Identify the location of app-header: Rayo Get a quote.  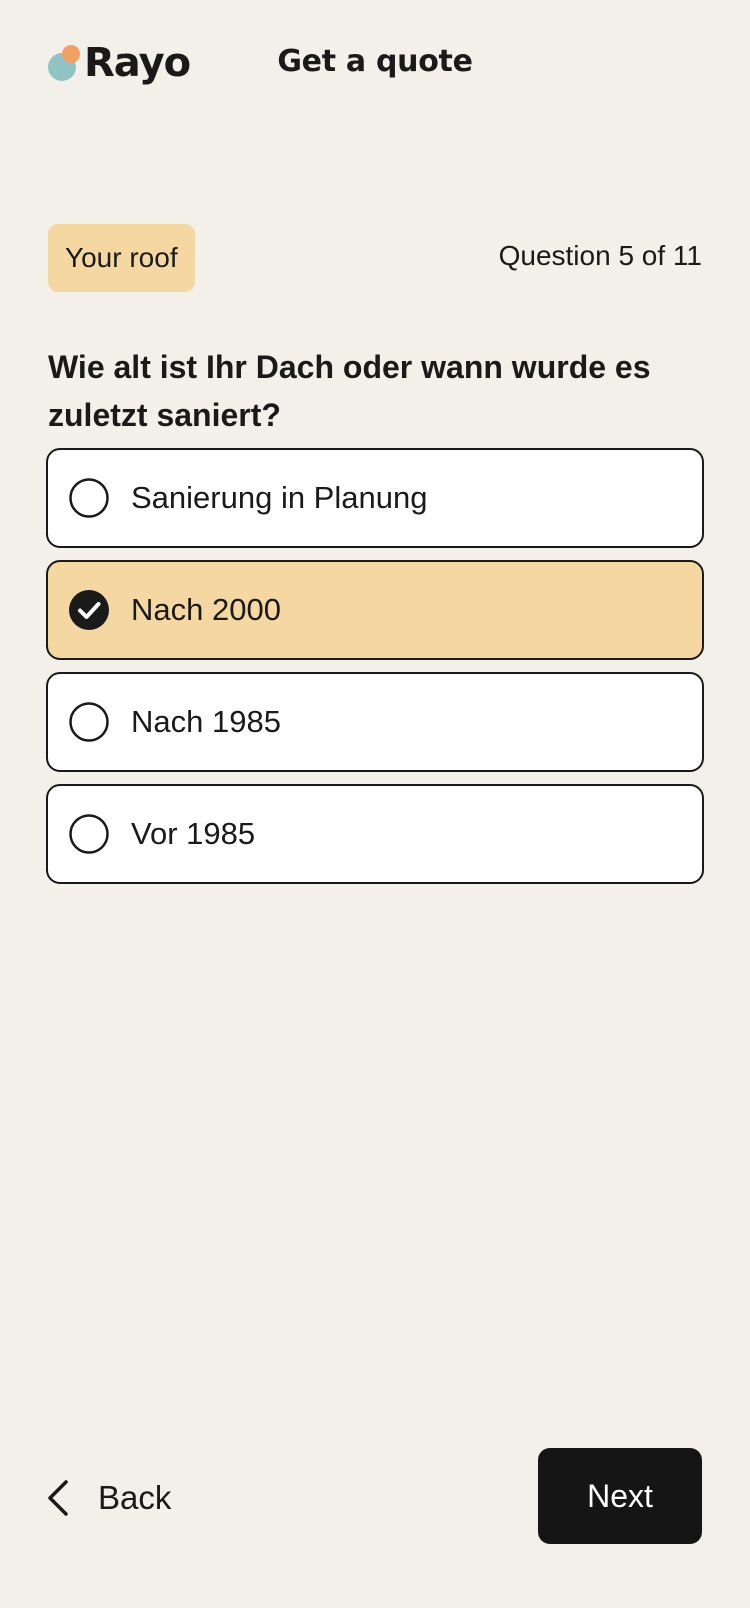
(375, 65).